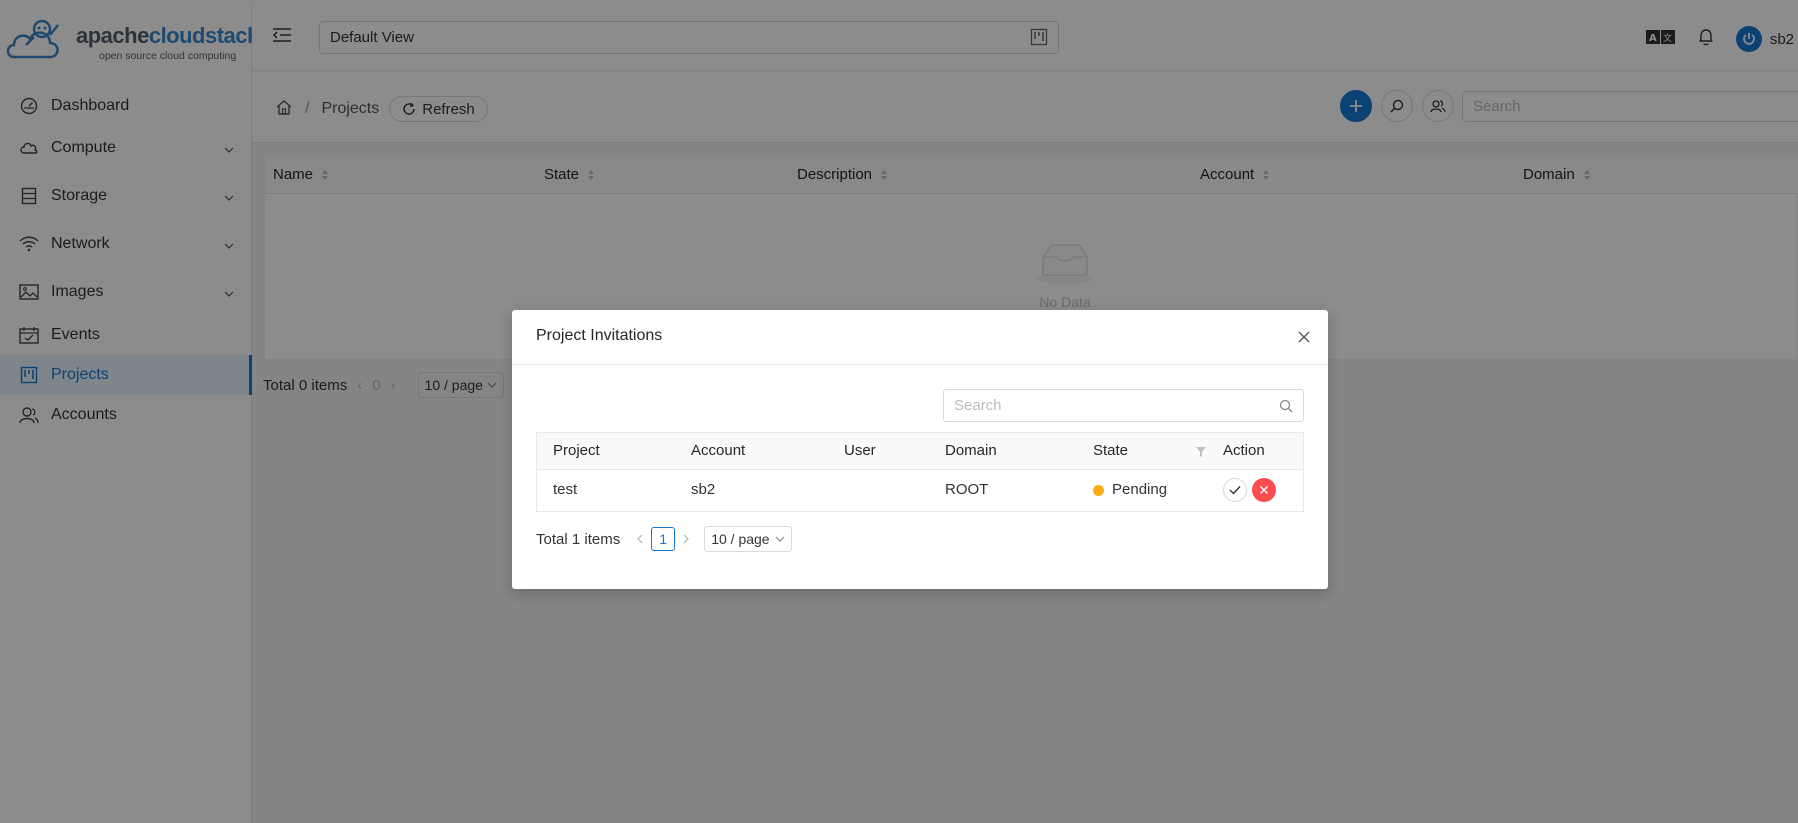 The height and width of the screenshot is (823, 1798). I want to click on check-icon, so click(1235, 490).